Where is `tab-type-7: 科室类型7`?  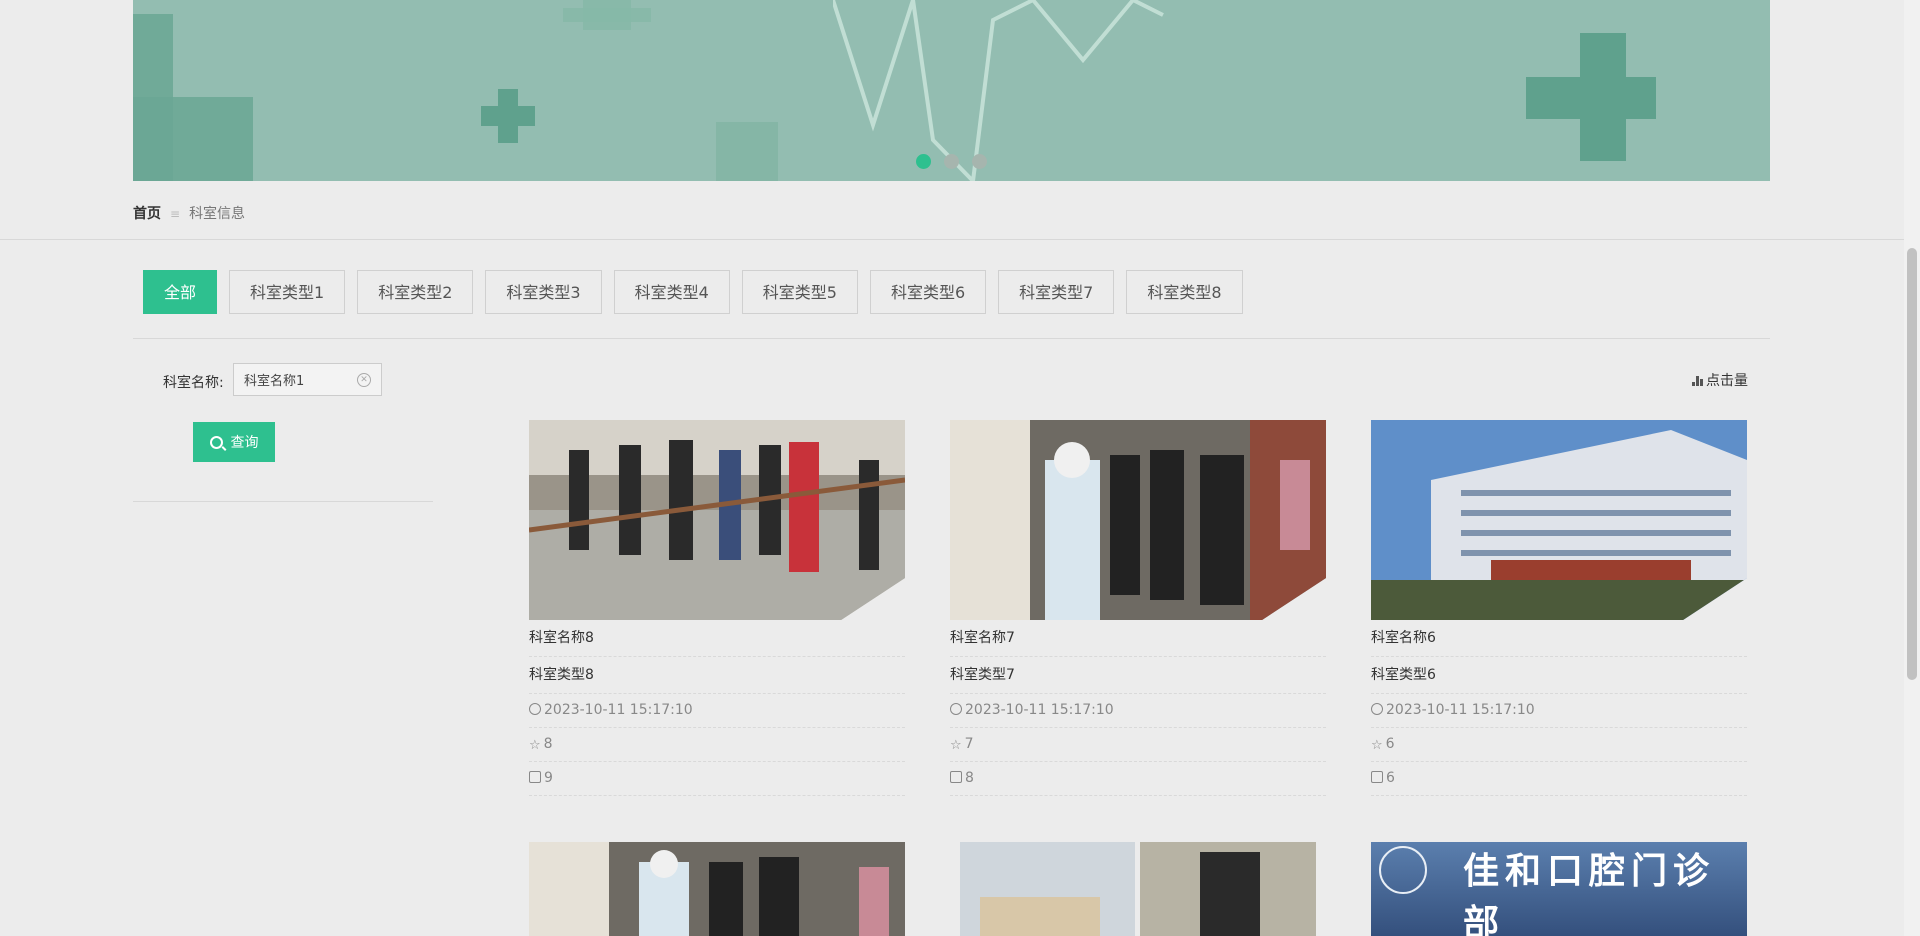 tab-type-7: 科室类型7 is located at coordinates (1056, 292).